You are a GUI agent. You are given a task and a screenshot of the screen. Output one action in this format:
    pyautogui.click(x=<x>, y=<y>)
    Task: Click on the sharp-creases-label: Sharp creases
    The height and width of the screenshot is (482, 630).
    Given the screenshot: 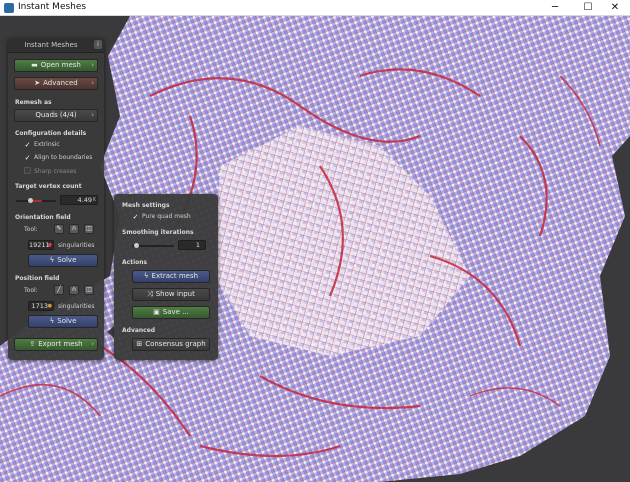 What is the action you would take?
    pyautogui.click(x=55, y=171)
    